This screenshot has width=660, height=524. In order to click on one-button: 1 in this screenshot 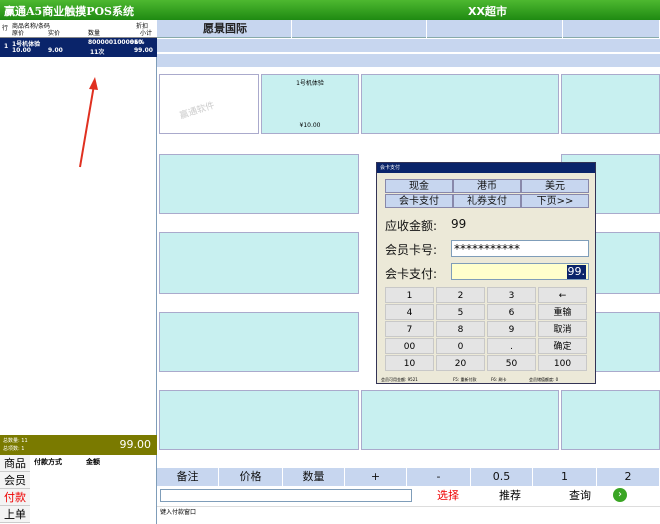, I will do `click(565, 477)`.